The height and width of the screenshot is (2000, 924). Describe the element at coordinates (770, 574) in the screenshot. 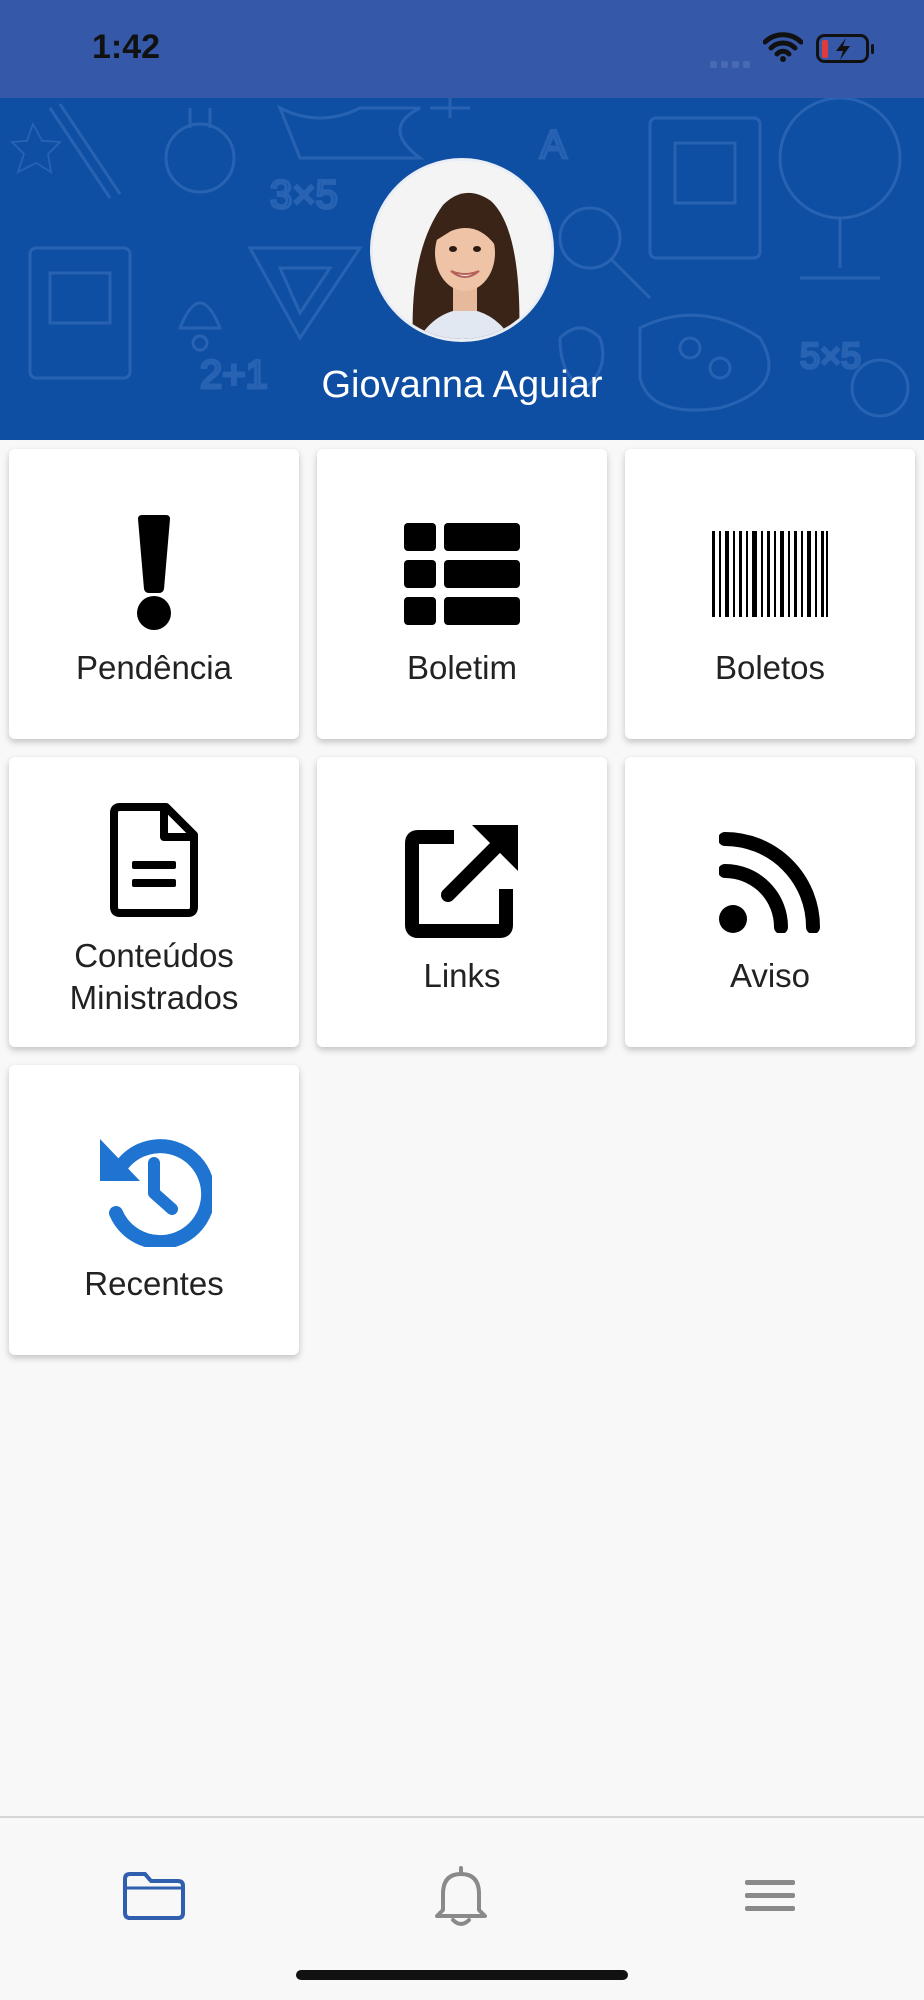

I see `barcode-icon` at that location.